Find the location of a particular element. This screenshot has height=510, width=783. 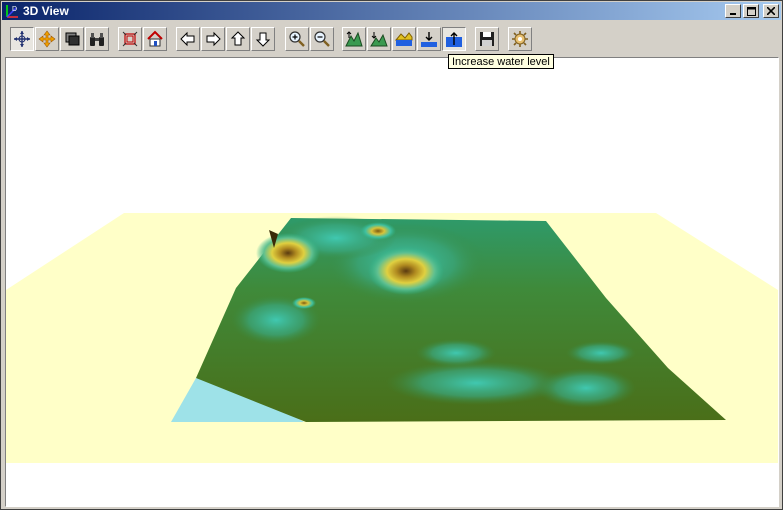

settings-icon is located at coordinates (520, 39).